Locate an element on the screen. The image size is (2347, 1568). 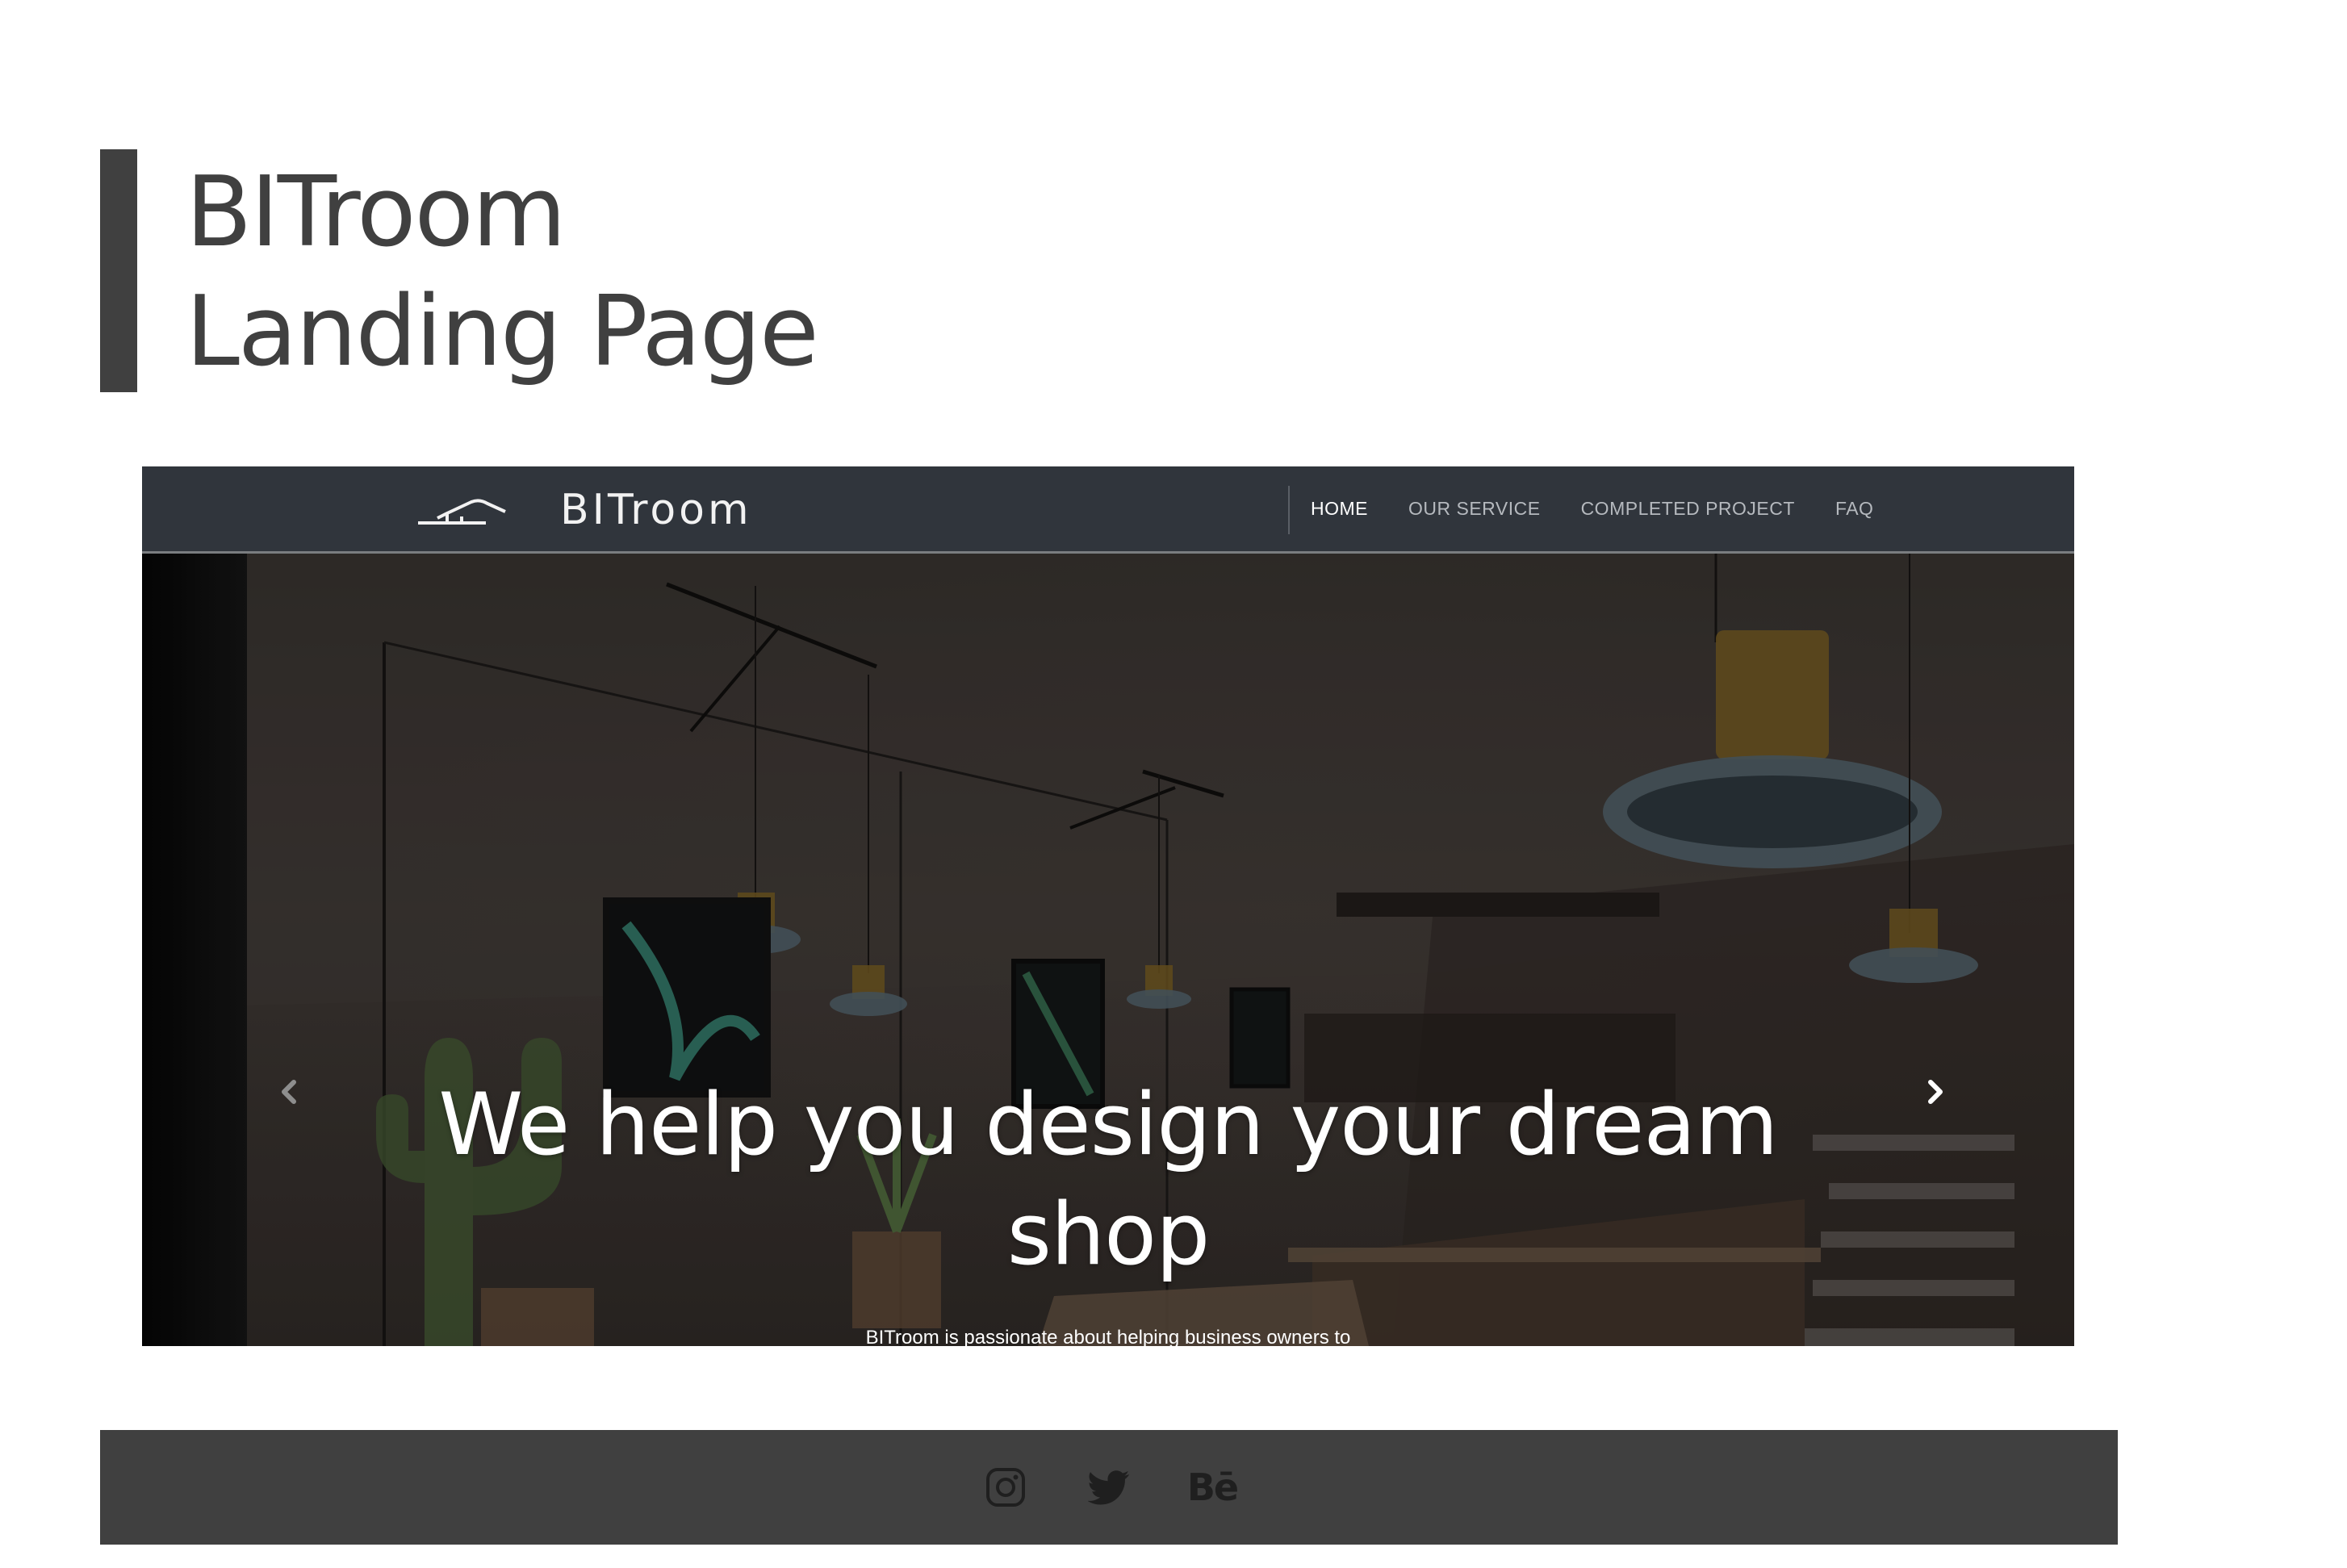
nav-our-service: OUR SERVICE is located at coordinates (1474, 509).